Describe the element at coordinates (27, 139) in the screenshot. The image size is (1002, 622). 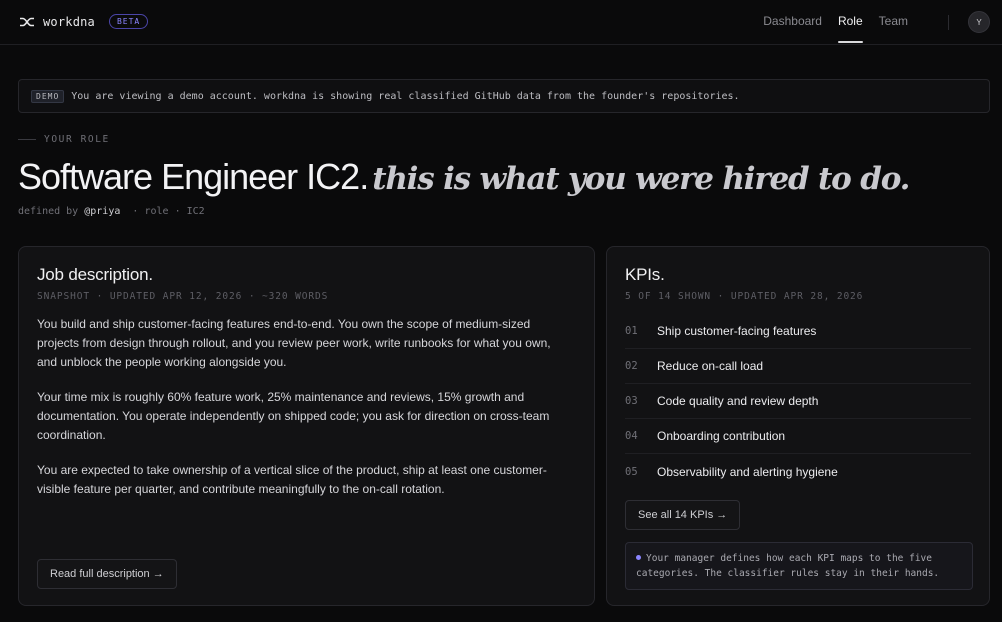
I see `section-dash` at that location.